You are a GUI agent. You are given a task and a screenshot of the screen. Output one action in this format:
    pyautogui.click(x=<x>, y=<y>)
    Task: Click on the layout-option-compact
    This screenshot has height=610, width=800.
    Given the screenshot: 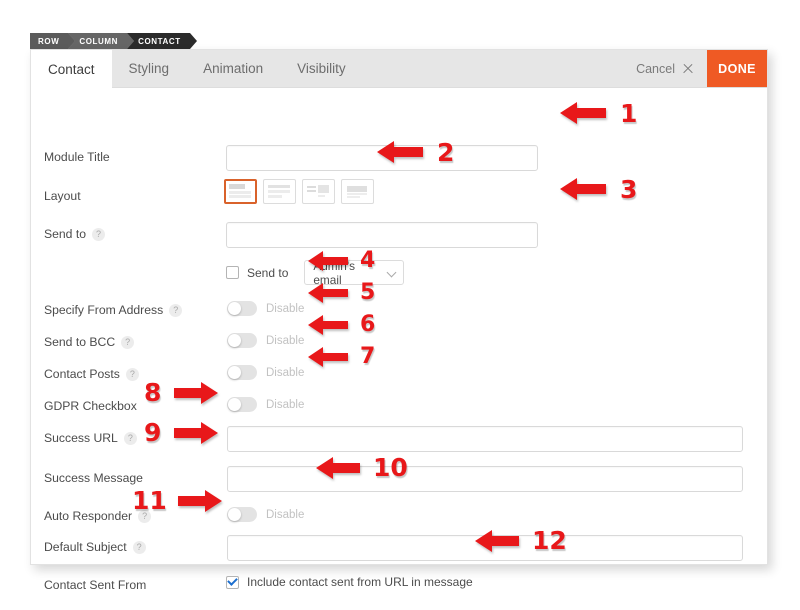 What is the action you would take?
    pyautogui.click(x=357, y=191)
    